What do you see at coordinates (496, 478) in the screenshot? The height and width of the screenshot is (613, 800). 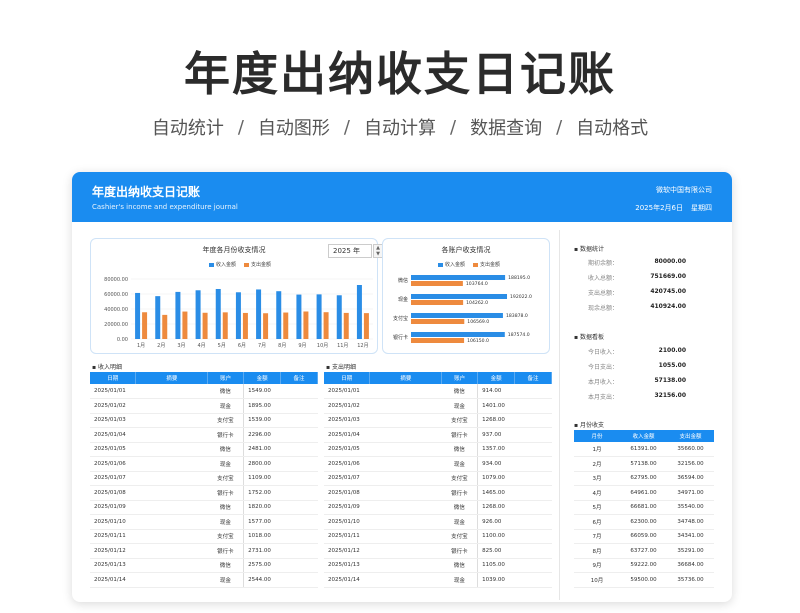 I see `amount-cell: 1079.00` at bounding box center [496, 478].